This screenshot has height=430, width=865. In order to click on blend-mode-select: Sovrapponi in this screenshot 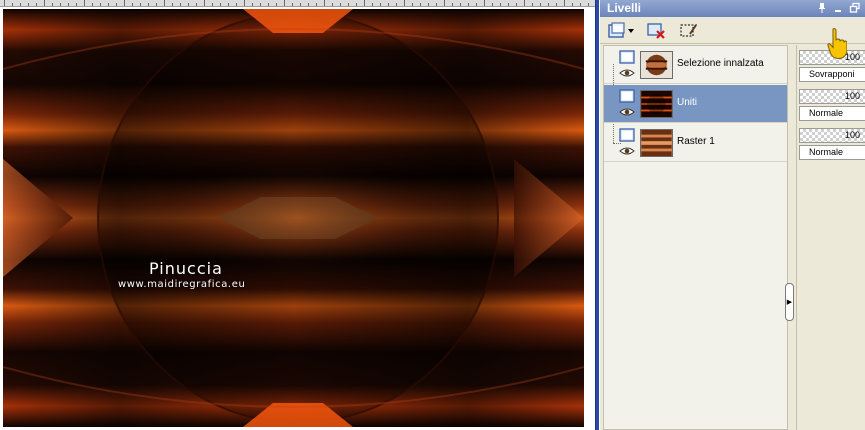, I will do `click(832, 74)`.